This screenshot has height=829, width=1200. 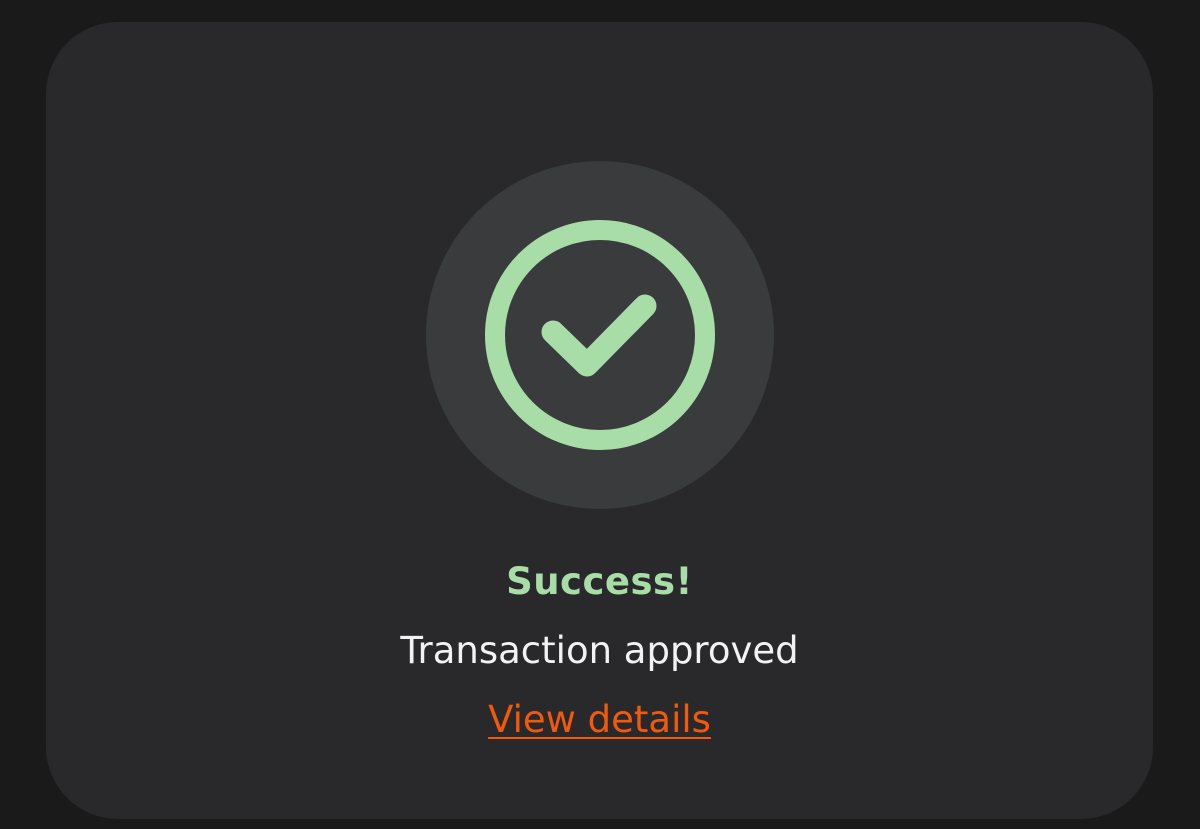 I want to click on view-details-link: View details, so click(x=599, y=719).